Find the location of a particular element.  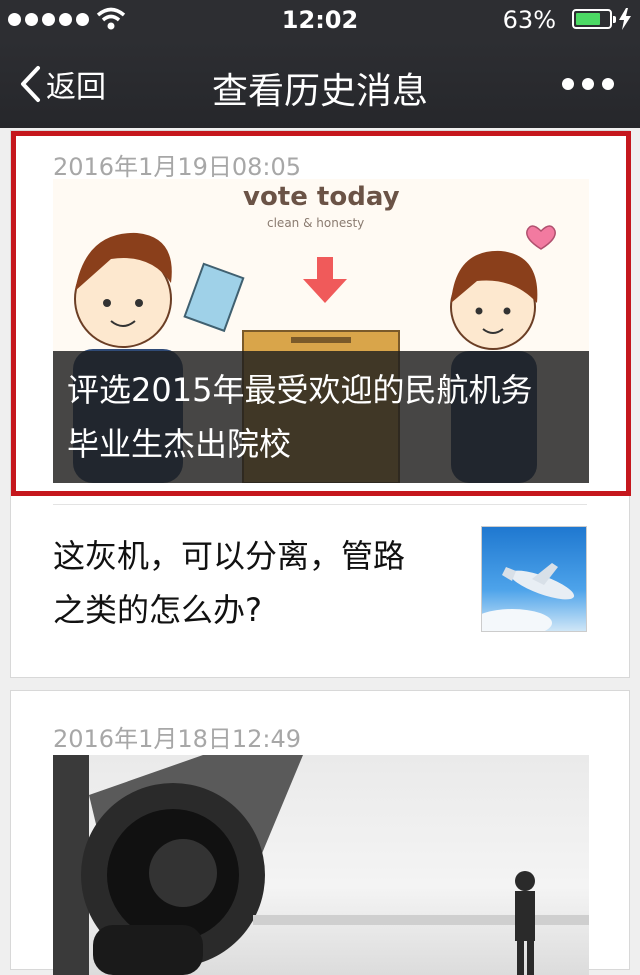

divider is located at coordinates (320, 504).